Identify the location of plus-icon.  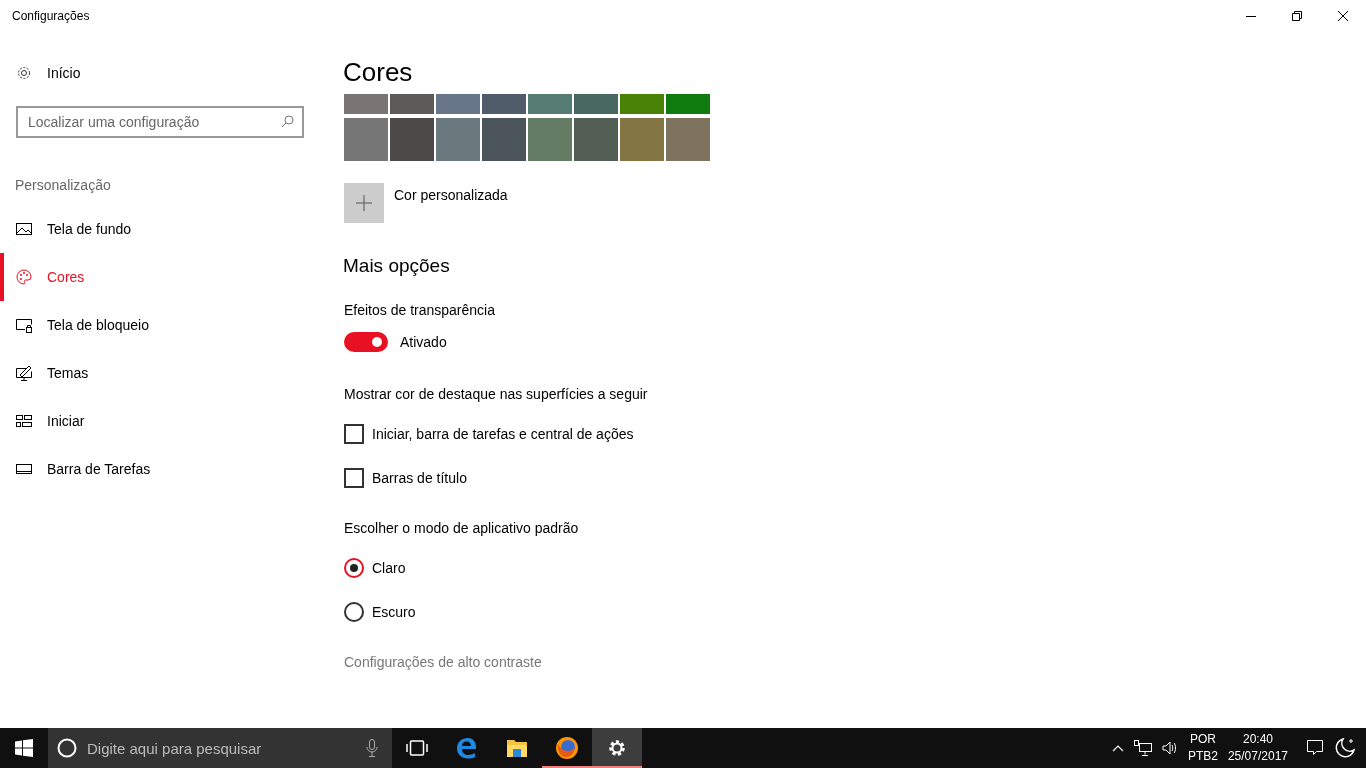
(364, 203).